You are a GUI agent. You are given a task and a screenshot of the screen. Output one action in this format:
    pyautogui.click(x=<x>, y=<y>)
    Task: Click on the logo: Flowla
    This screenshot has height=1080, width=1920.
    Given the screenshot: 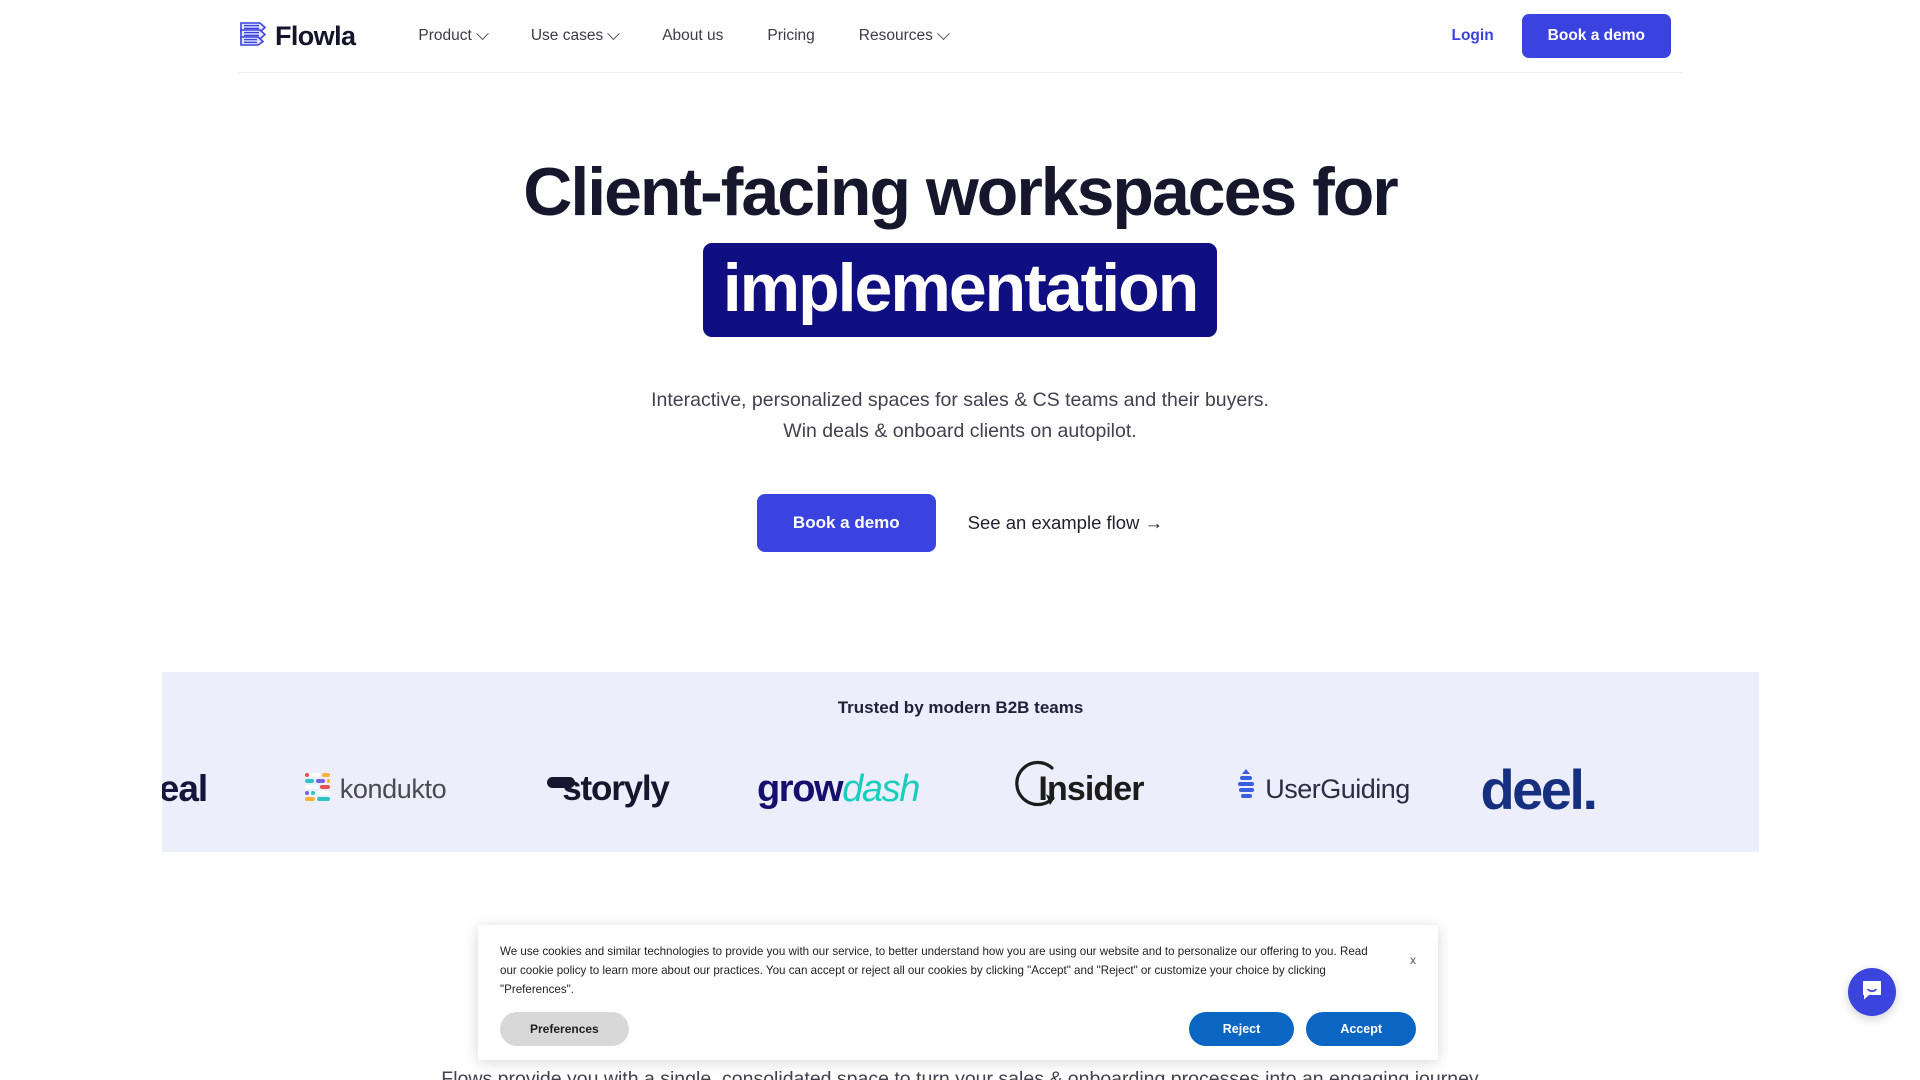 What is the action you would take?
    pyautogui.click(x=297, y=36)
    